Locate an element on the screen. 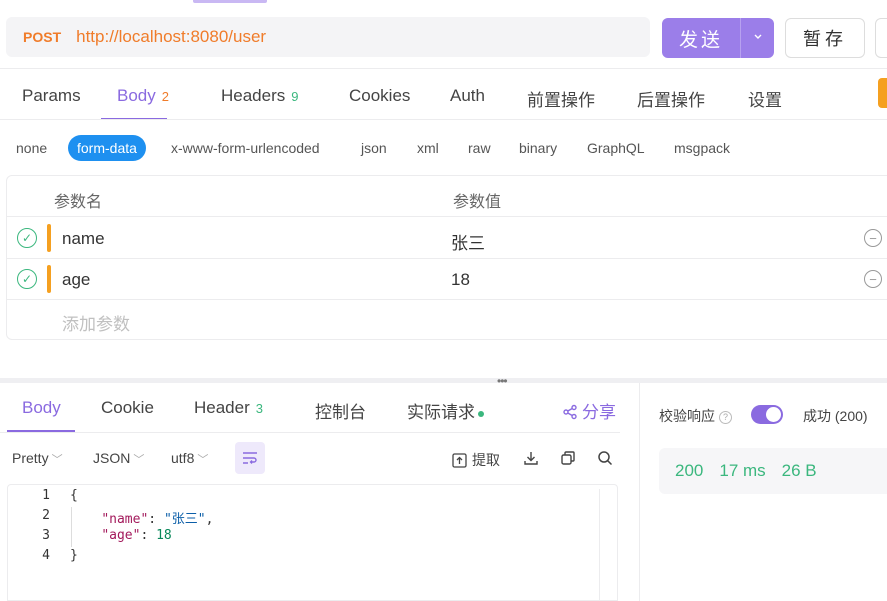  extract-button: 提取 is located at coordinates (476, 460).